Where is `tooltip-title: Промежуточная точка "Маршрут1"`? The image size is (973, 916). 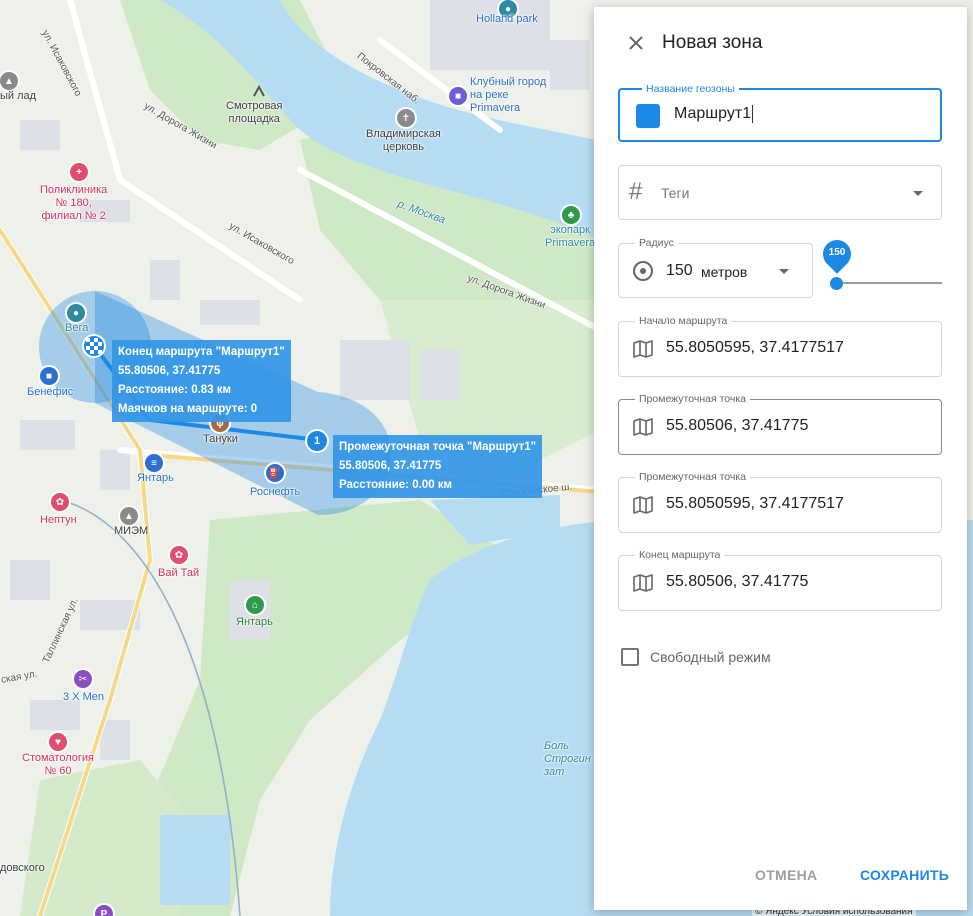 tooltip-title: Промежуточная точка "Маршрут1" is located at coordinates (438, 447).